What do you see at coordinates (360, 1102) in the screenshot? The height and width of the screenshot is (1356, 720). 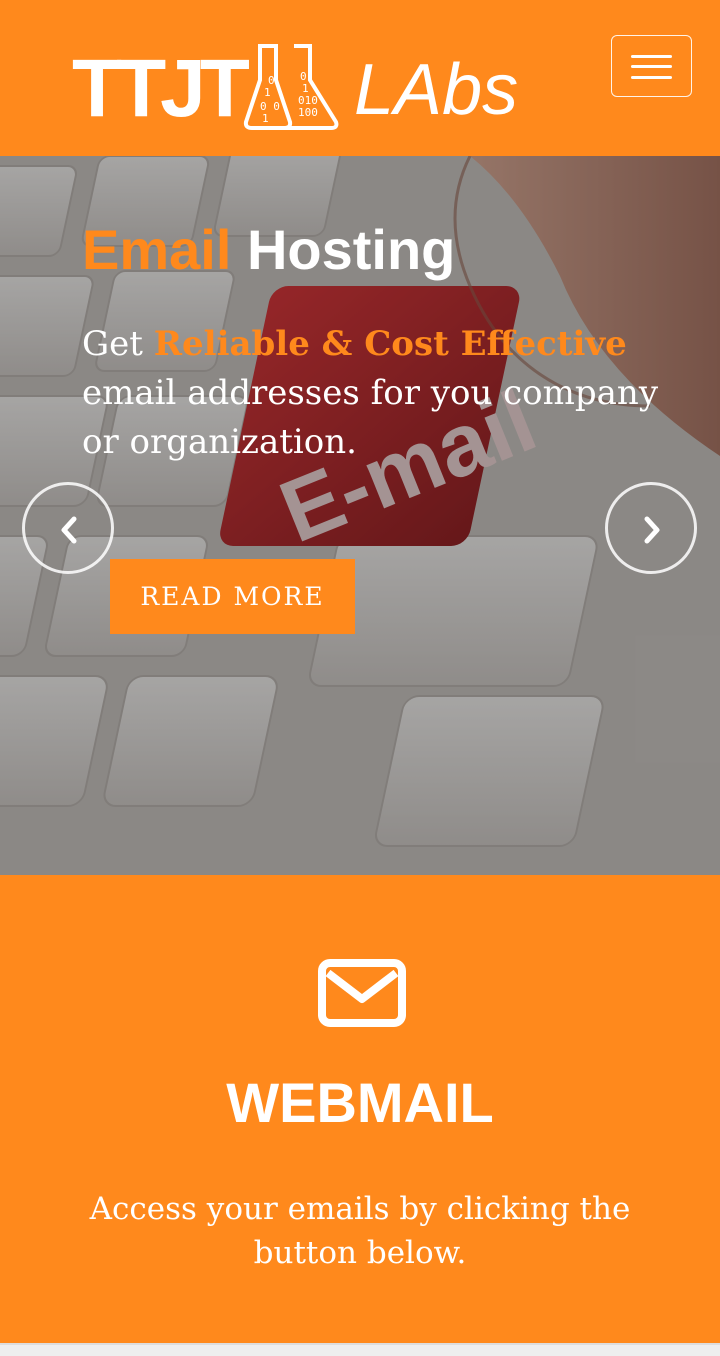 I see `webmail-title: WEBMAIL` at bounding box center [360, 1102].